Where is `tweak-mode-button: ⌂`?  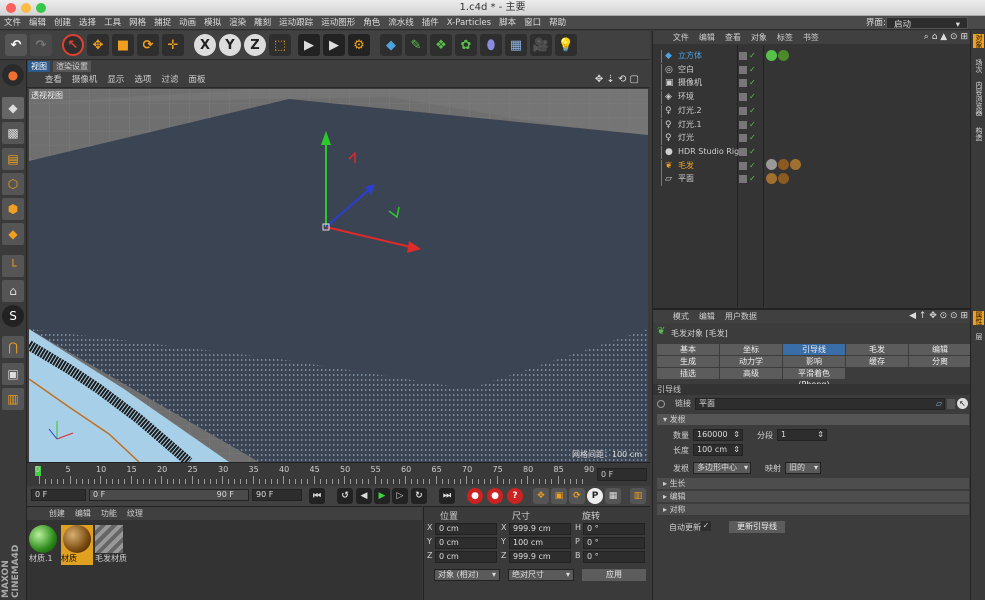
tweak-mode-button: ⌂ is located at coordinates (13, 291).